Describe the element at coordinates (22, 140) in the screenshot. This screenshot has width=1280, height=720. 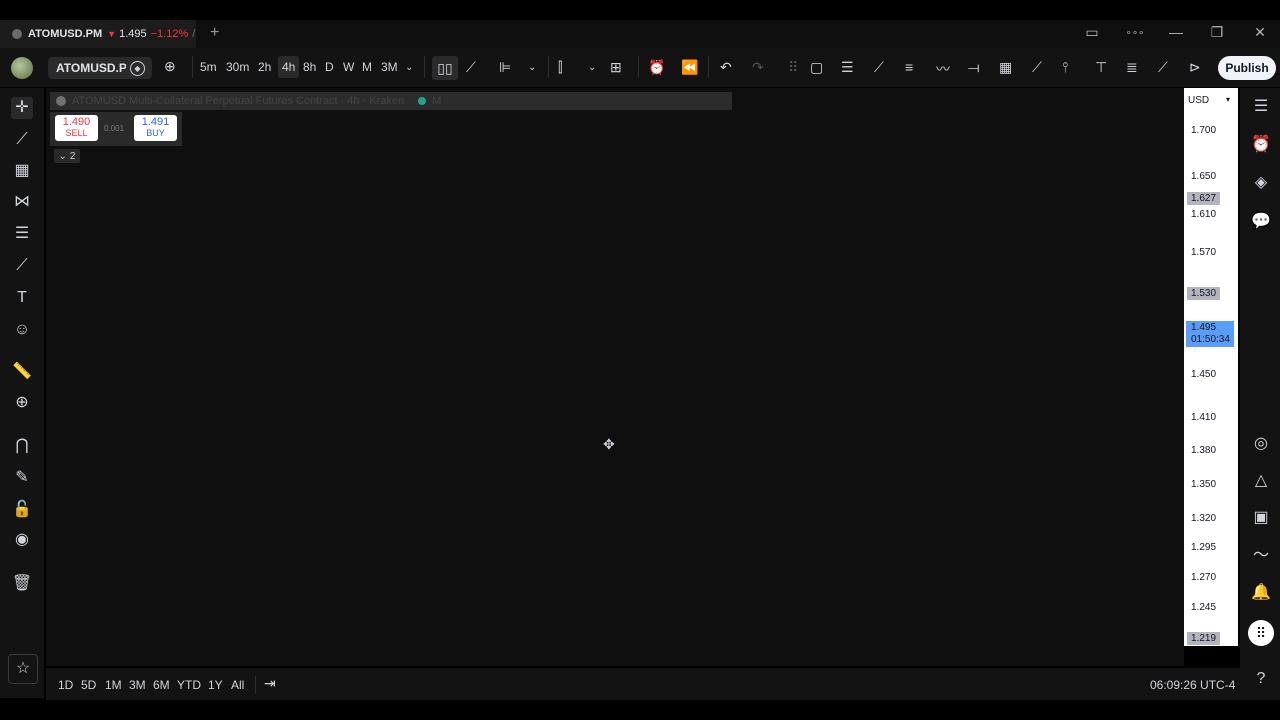
I see `trend-line-tool-icon: ⟋` at that location.